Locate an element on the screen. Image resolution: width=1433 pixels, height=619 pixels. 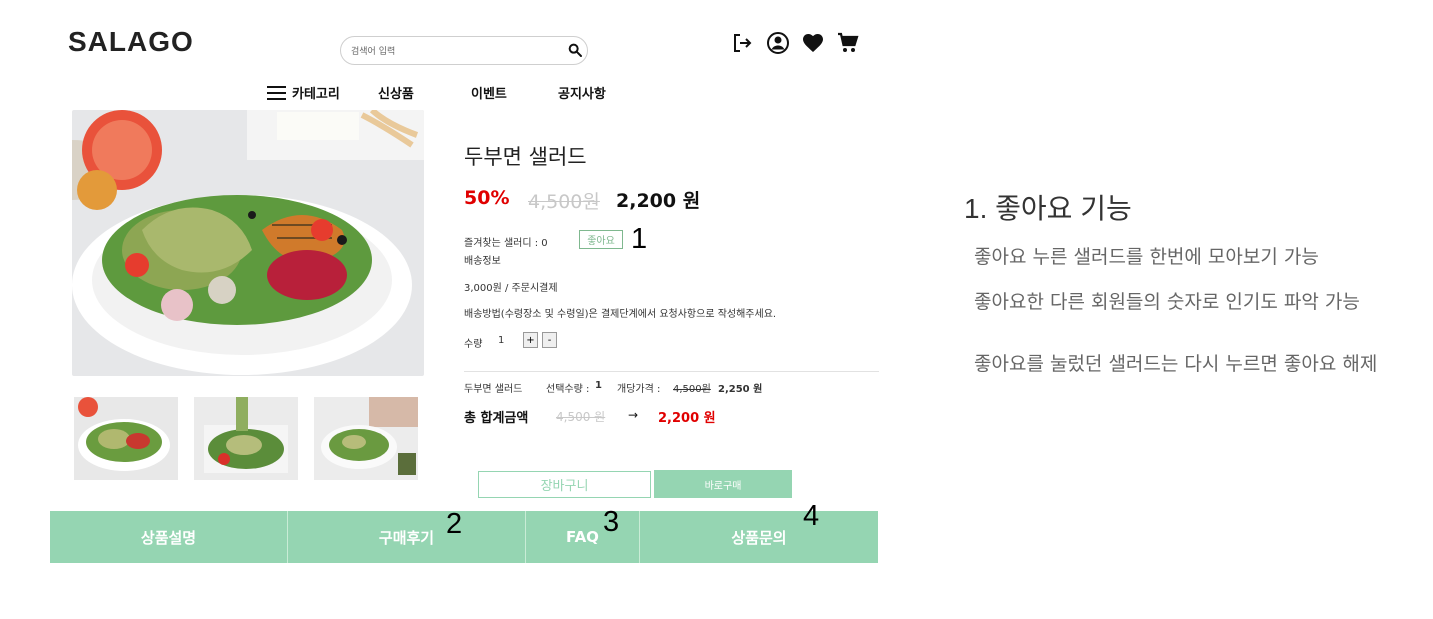
feature-line-1: 좋아요 누른 샐러드를 한번에 모아보기 가능 is located at coordinates (1146, 257).